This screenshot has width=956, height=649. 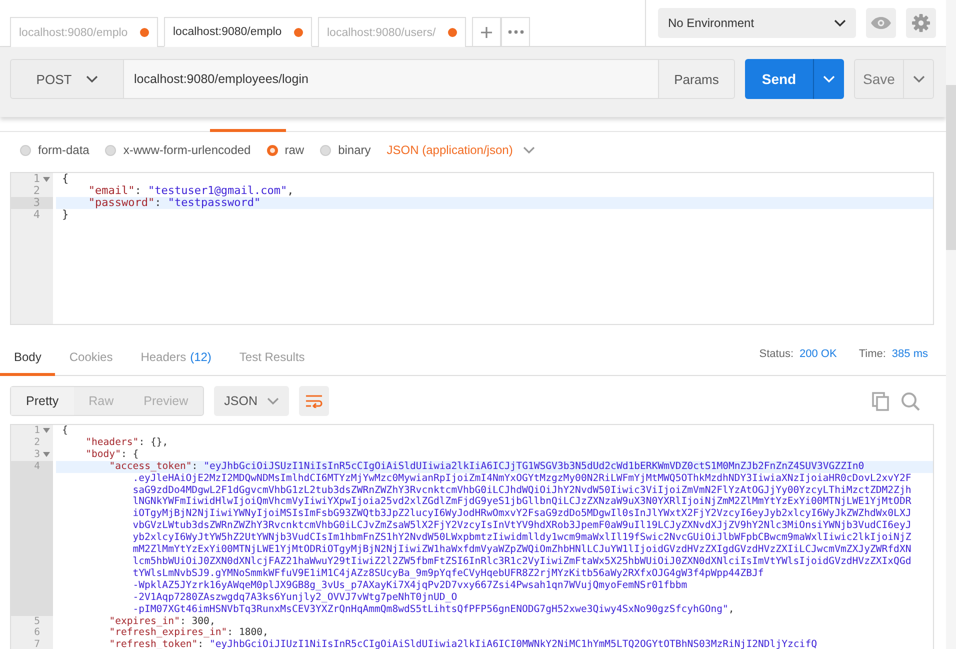 I want to click on new-tab-button, so click(x=486, y=32).